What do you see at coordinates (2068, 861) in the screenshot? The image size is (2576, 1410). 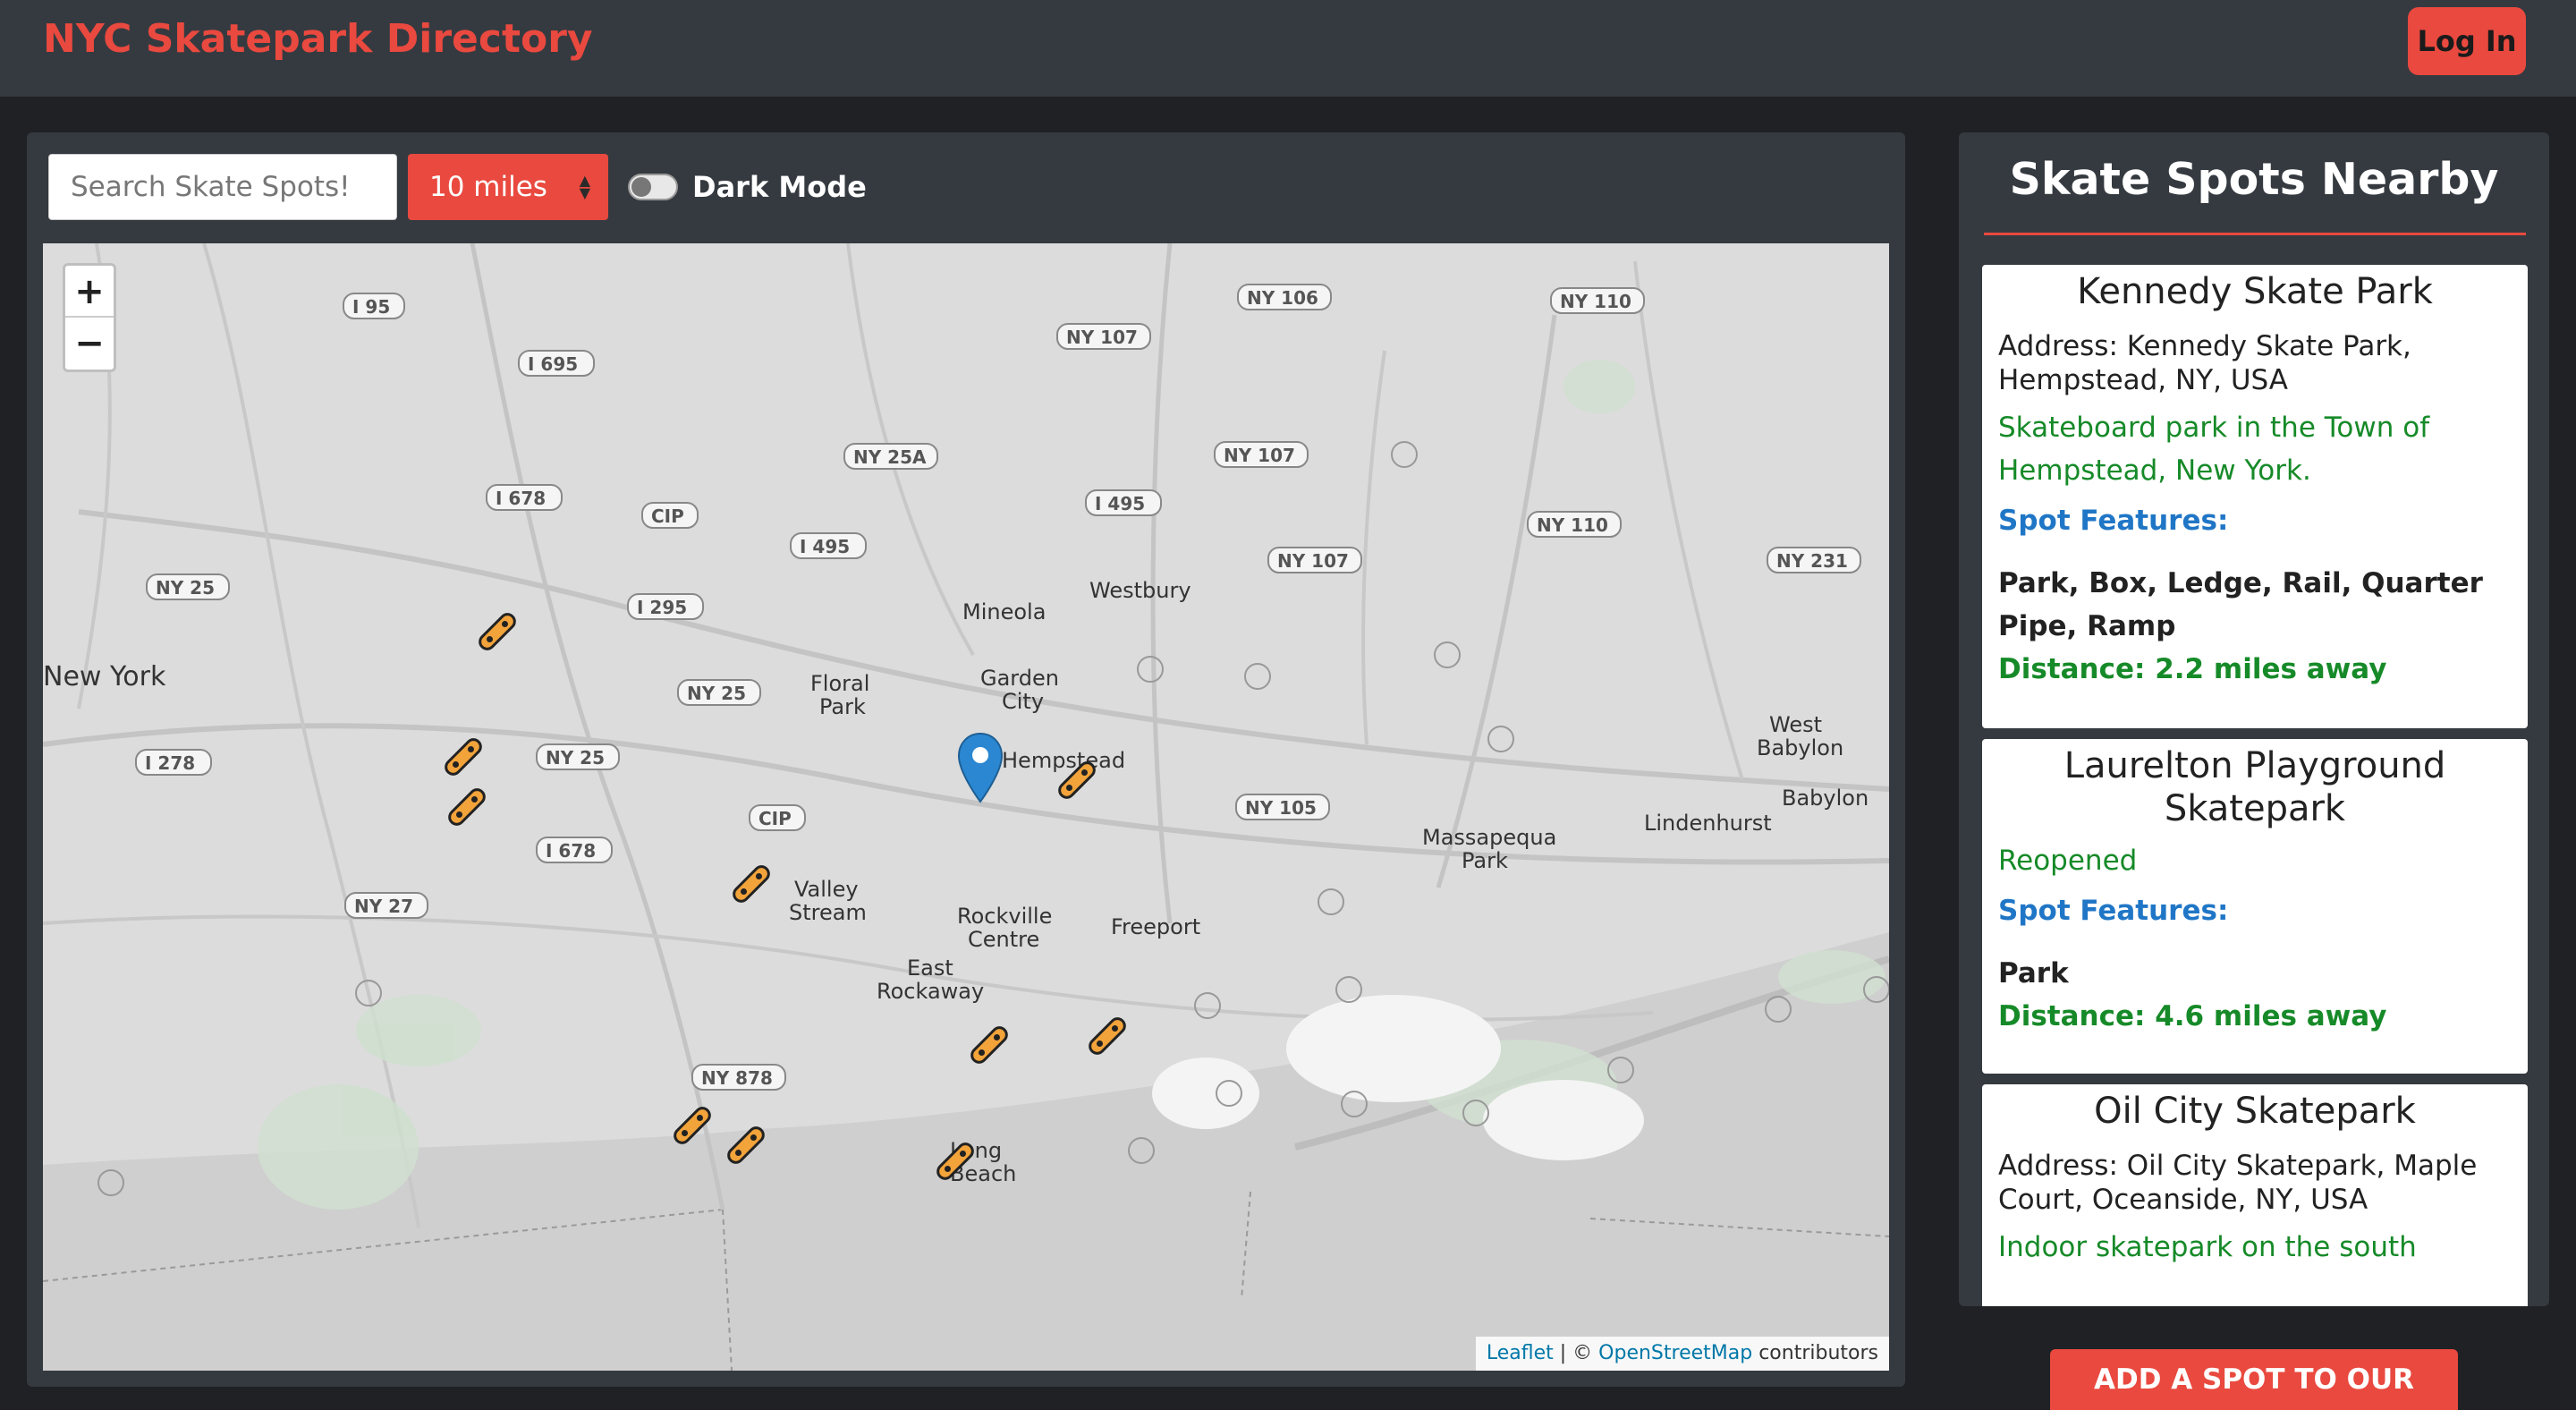 I see `spot-description: Reopened` at bounding box center [2068, 861].